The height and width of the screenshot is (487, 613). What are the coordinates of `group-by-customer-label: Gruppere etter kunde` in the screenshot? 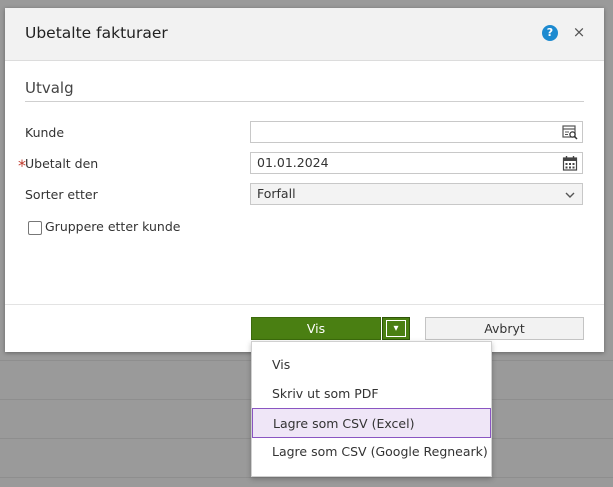 It's located at (112, 226).